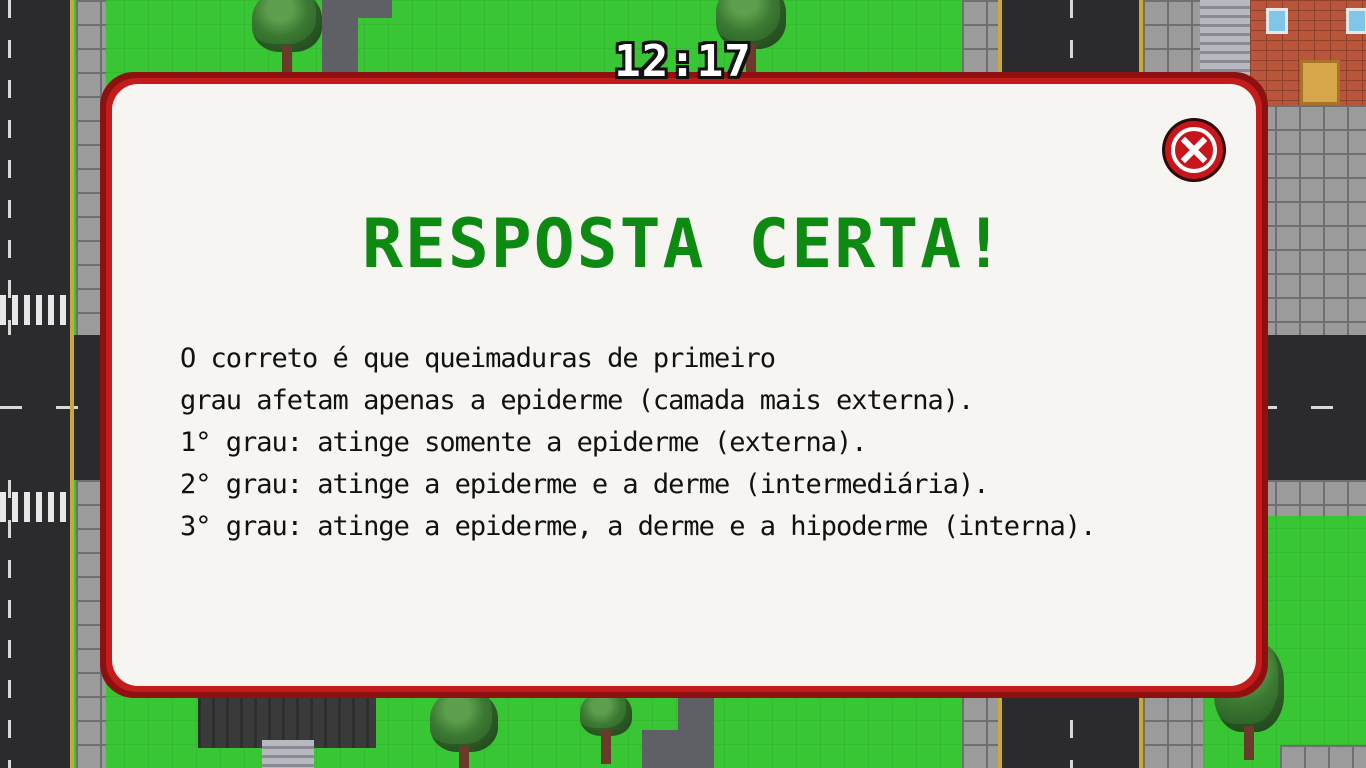 The width and height of the screenshot is (1366, 768). Describe the element at coordinates (684, 244) in the screenshot. I see `dialog-title: RESPOSTA CERTA!` at that location.